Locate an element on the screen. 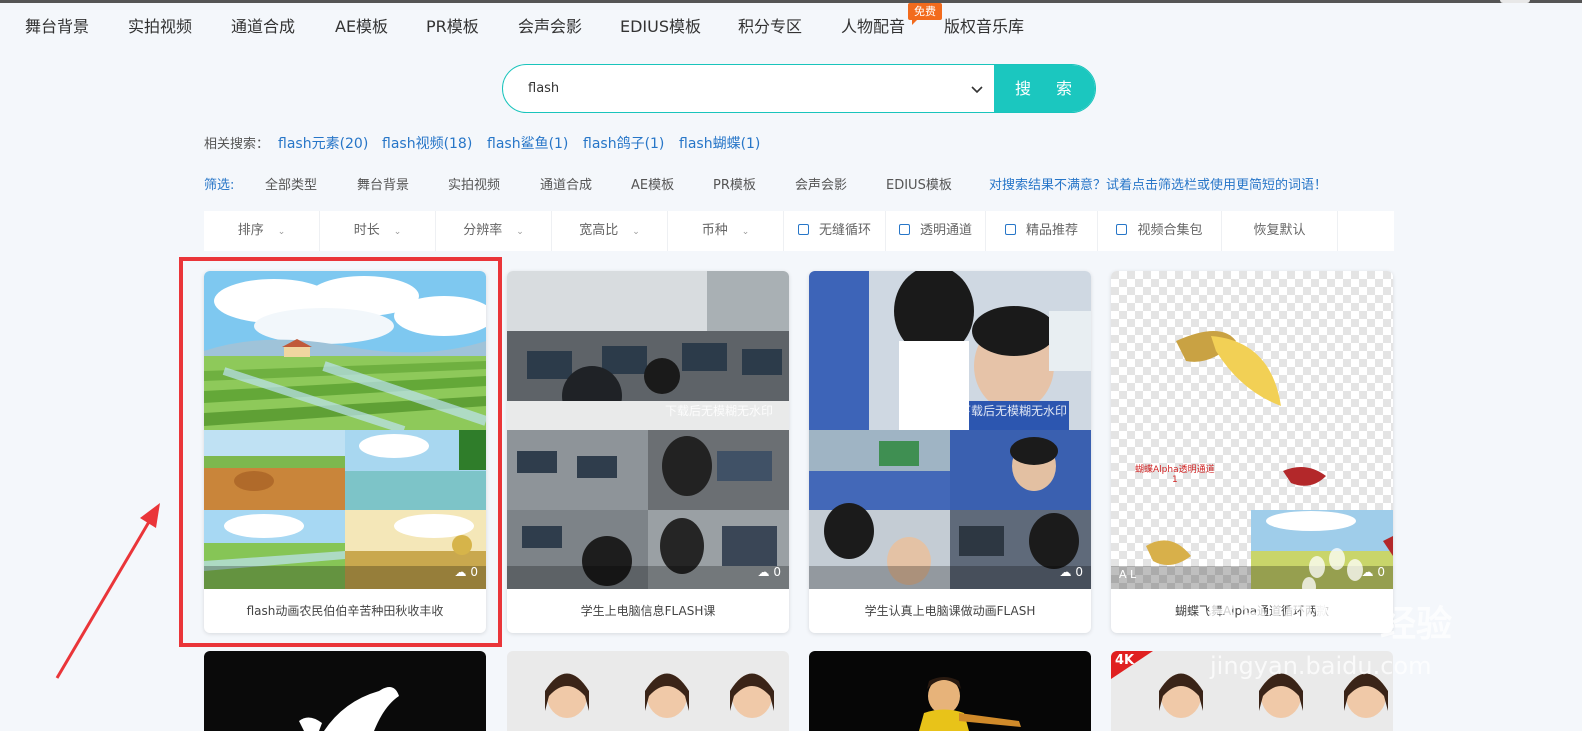 The width and height of the screenshot is (1582, 731). baidu-watermark: Baidu 经验 jingyan.baidu.com is located at coordinates (1330, 620).